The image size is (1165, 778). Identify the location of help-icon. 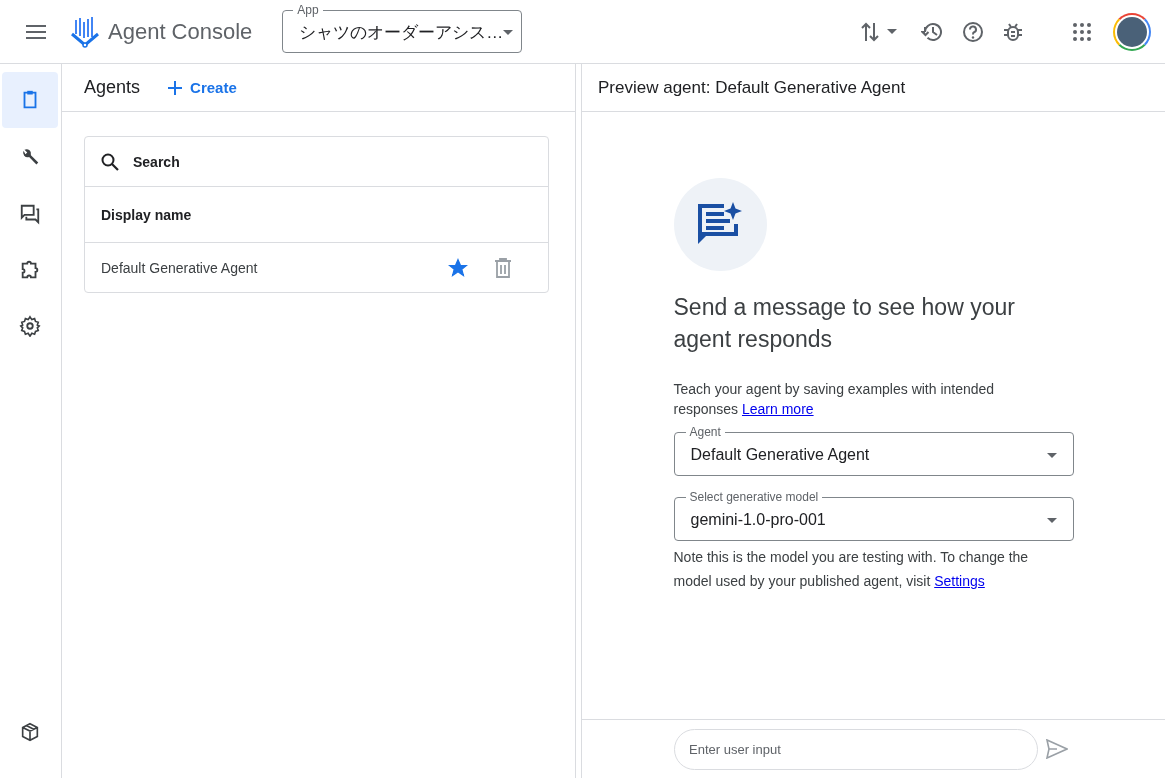
(973, 31).